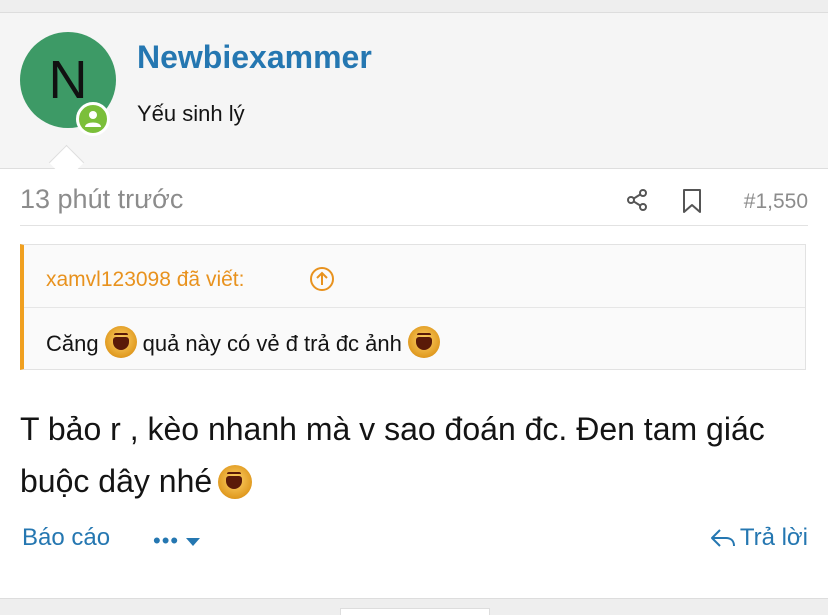  Describe the element at coordinates (193, 542) in the screenshot. I see `caret-down-icon` at that location.